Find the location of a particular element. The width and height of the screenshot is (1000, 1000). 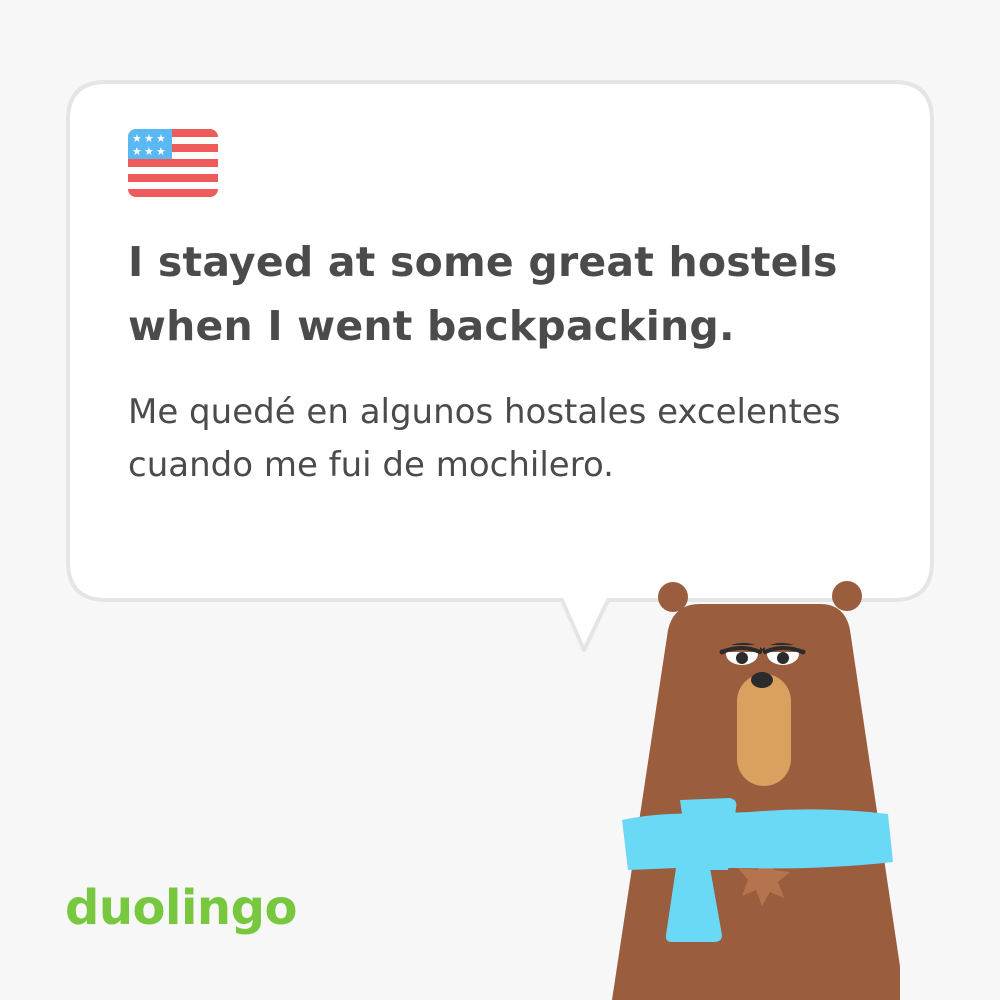

bear-character-icon is located at coordinates (756, 790).